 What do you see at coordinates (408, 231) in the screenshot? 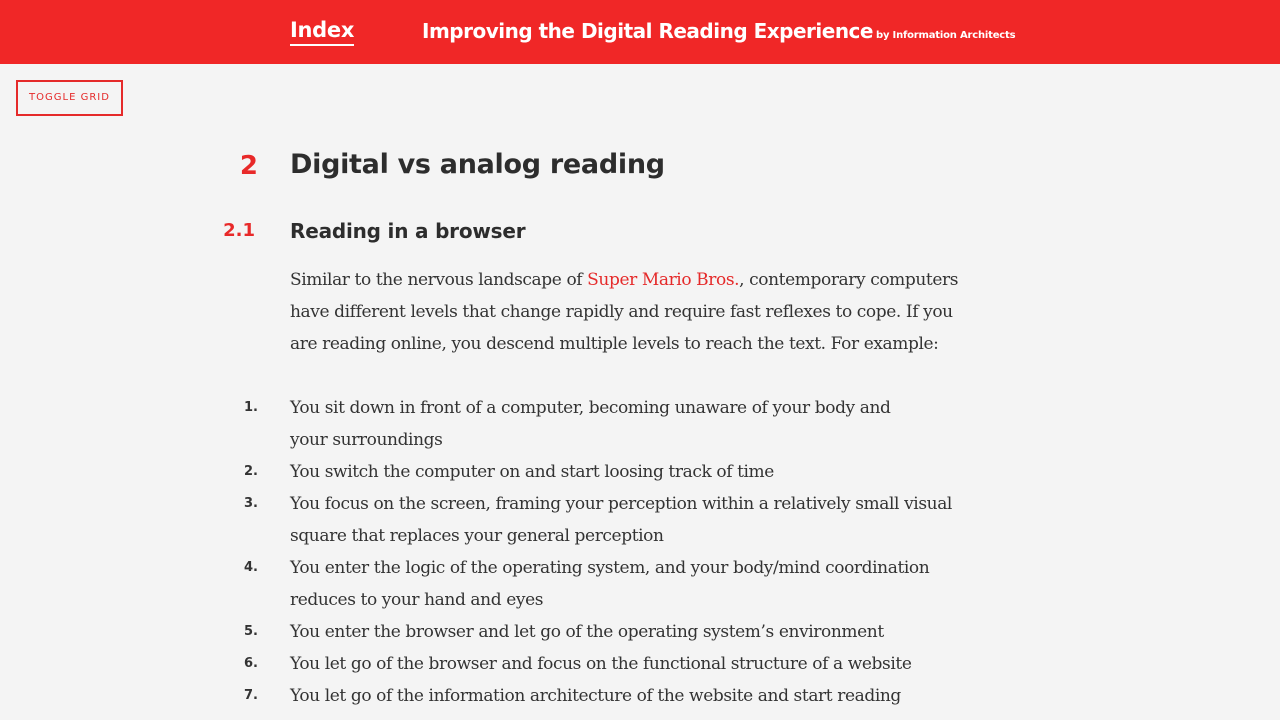
I see `subsection-title: Reading in a browser` at bounding box center [408, 231].